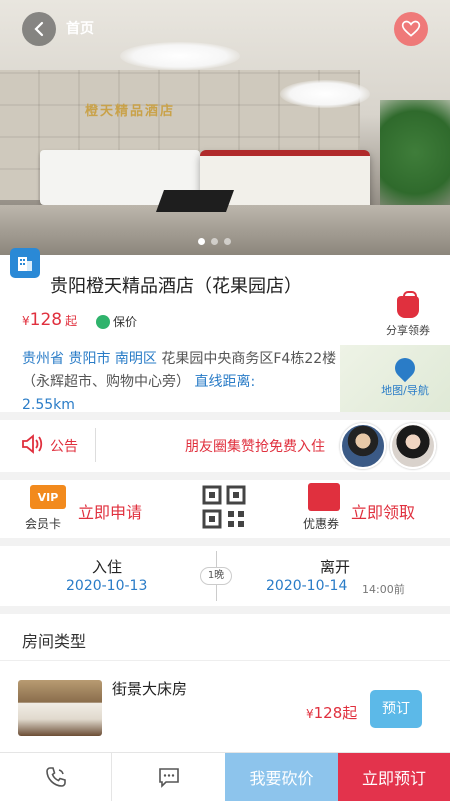  I want to click on room-name: 街景大床房, so click(150, 689).